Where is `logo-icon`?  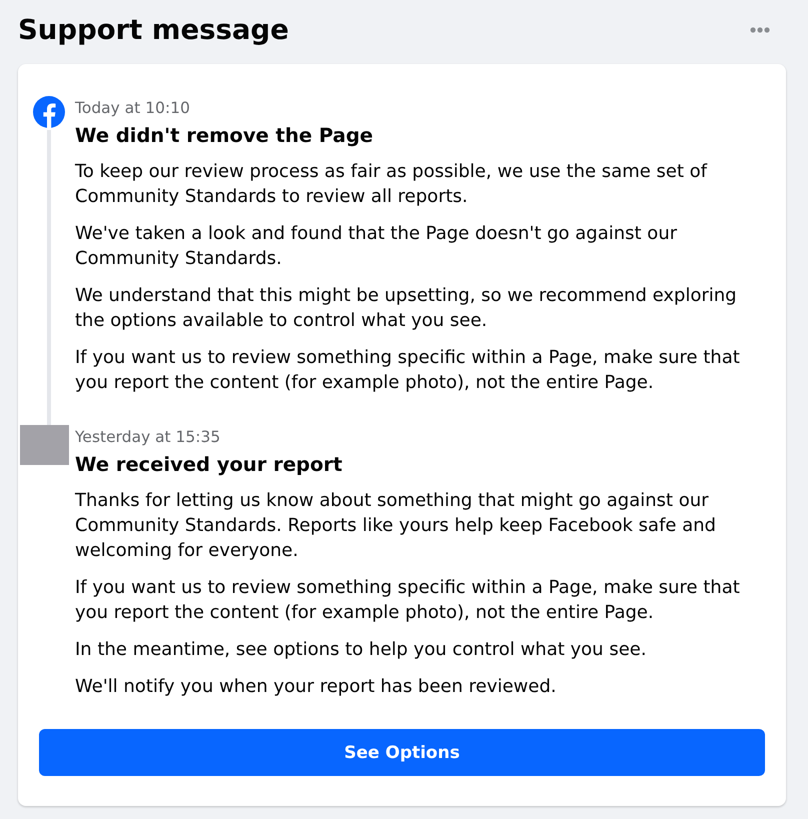 logo-icon is located at coordinates (49, 112).